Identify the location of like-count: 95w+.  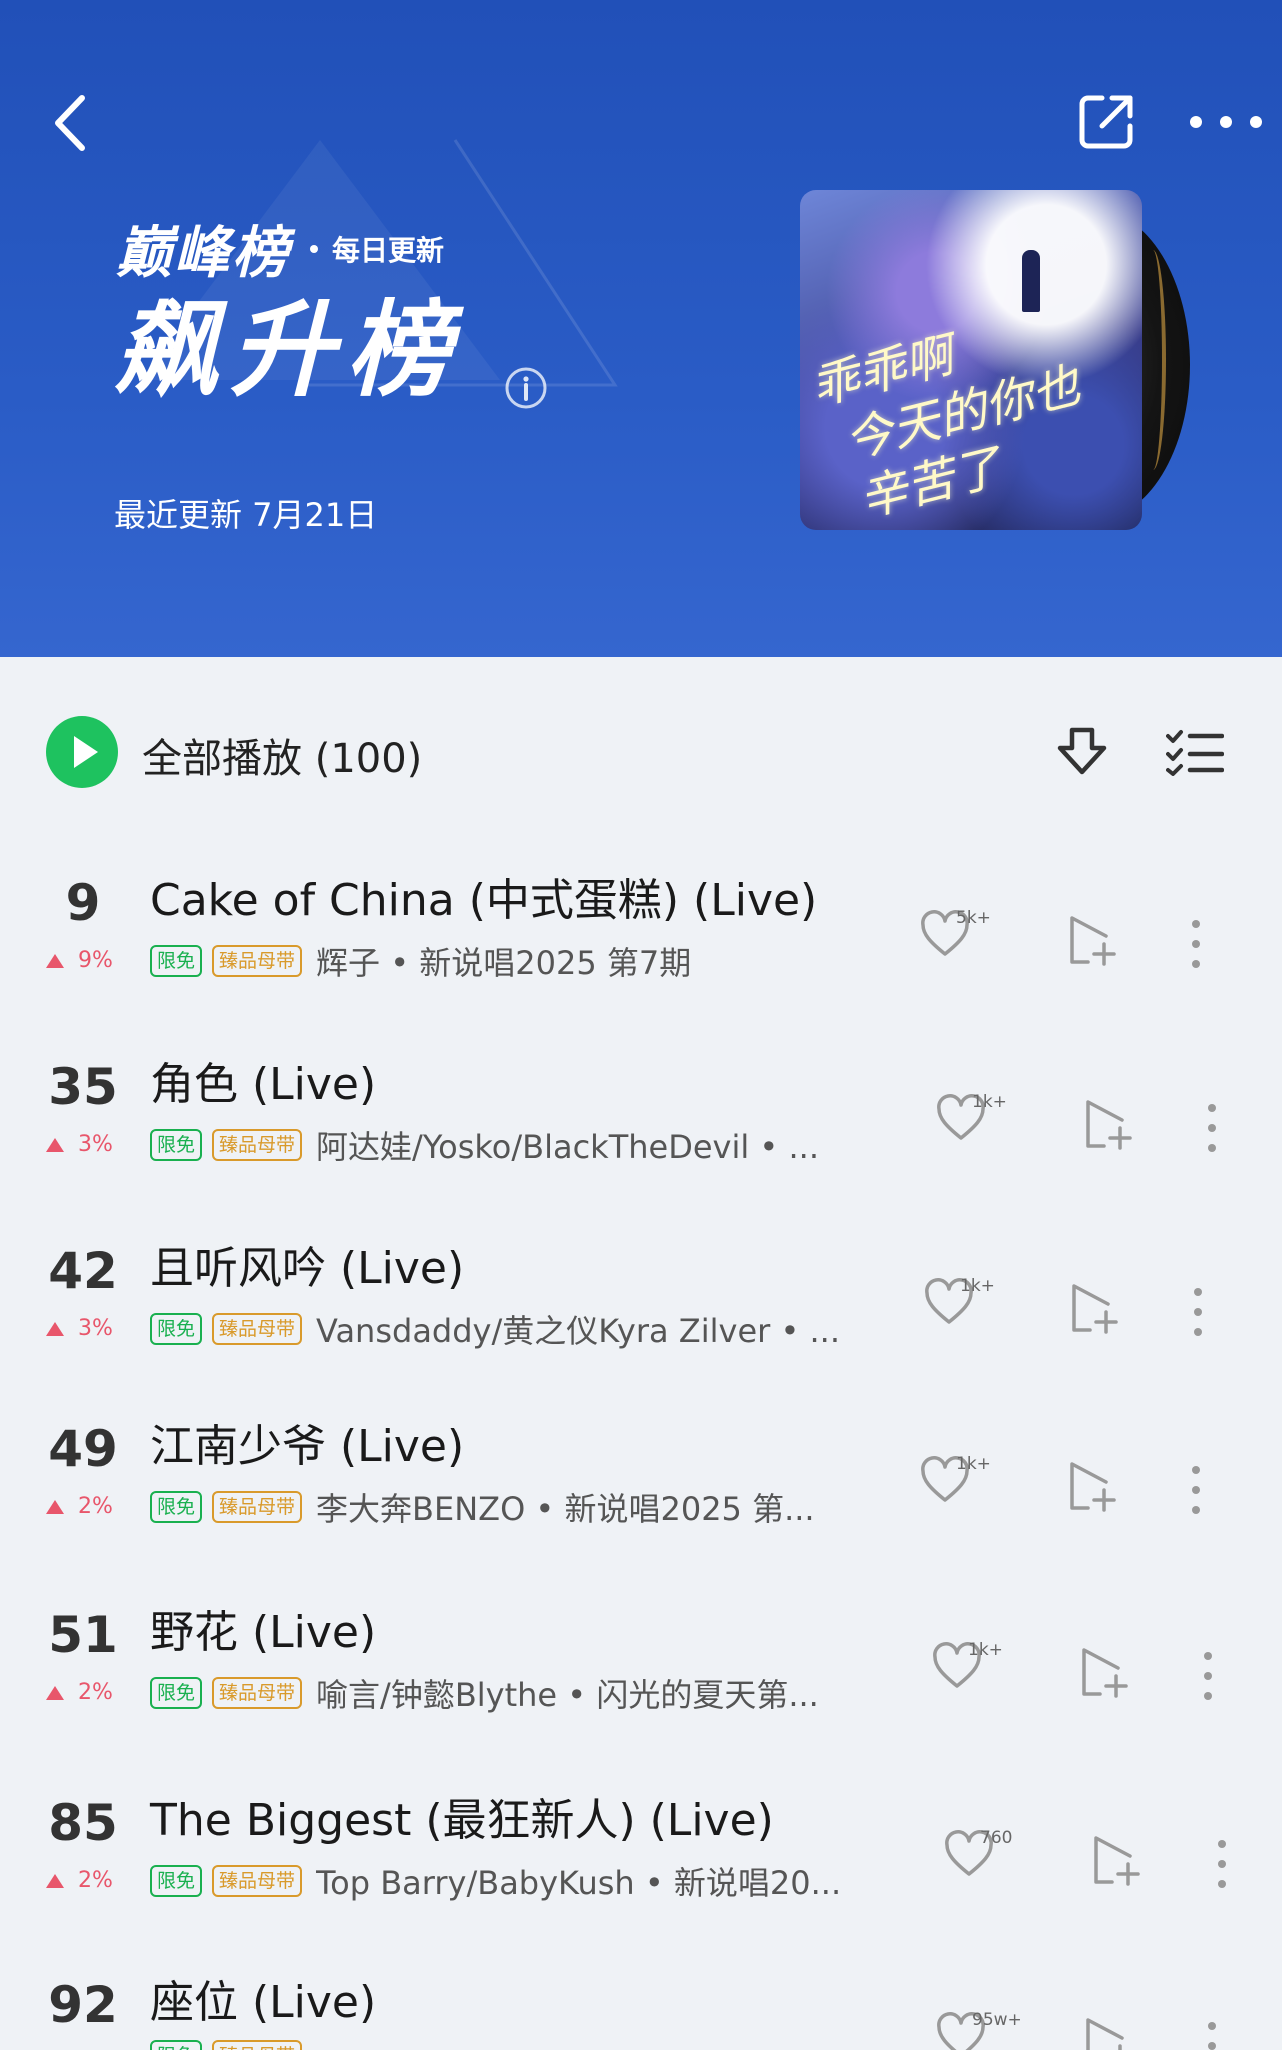
(997, 2020).